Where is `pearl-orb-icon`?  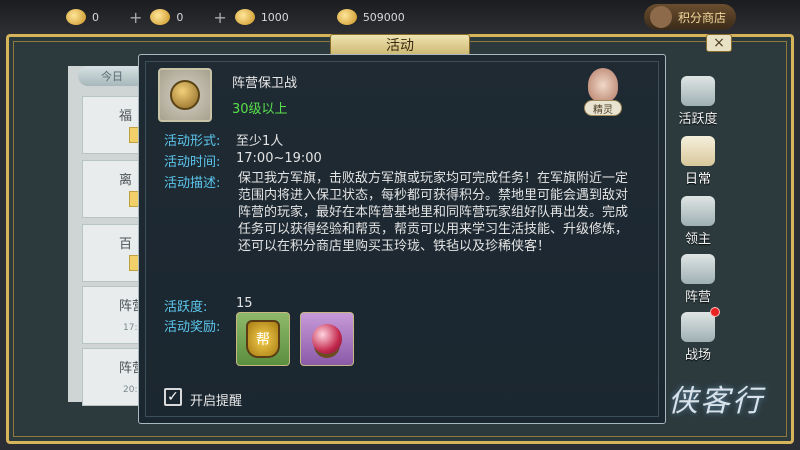
pearl-orb-icon is located at coordinates (327, 339).